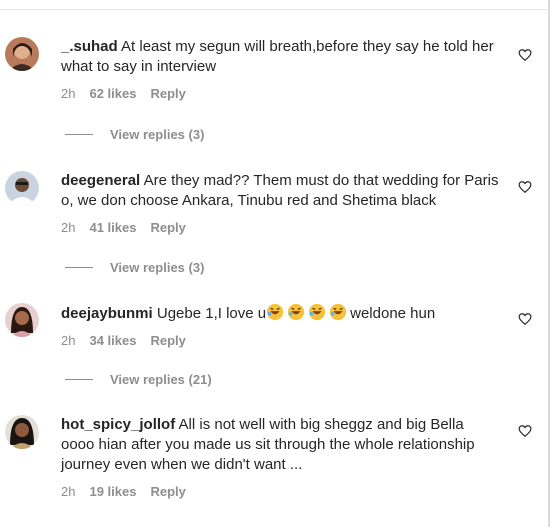 This screenshot has height=527, width=550. What do you see at coordinates (107, 313) in the screenshot?
I see `comment-username: deejaybunmi` at bounding box center [107, 313].